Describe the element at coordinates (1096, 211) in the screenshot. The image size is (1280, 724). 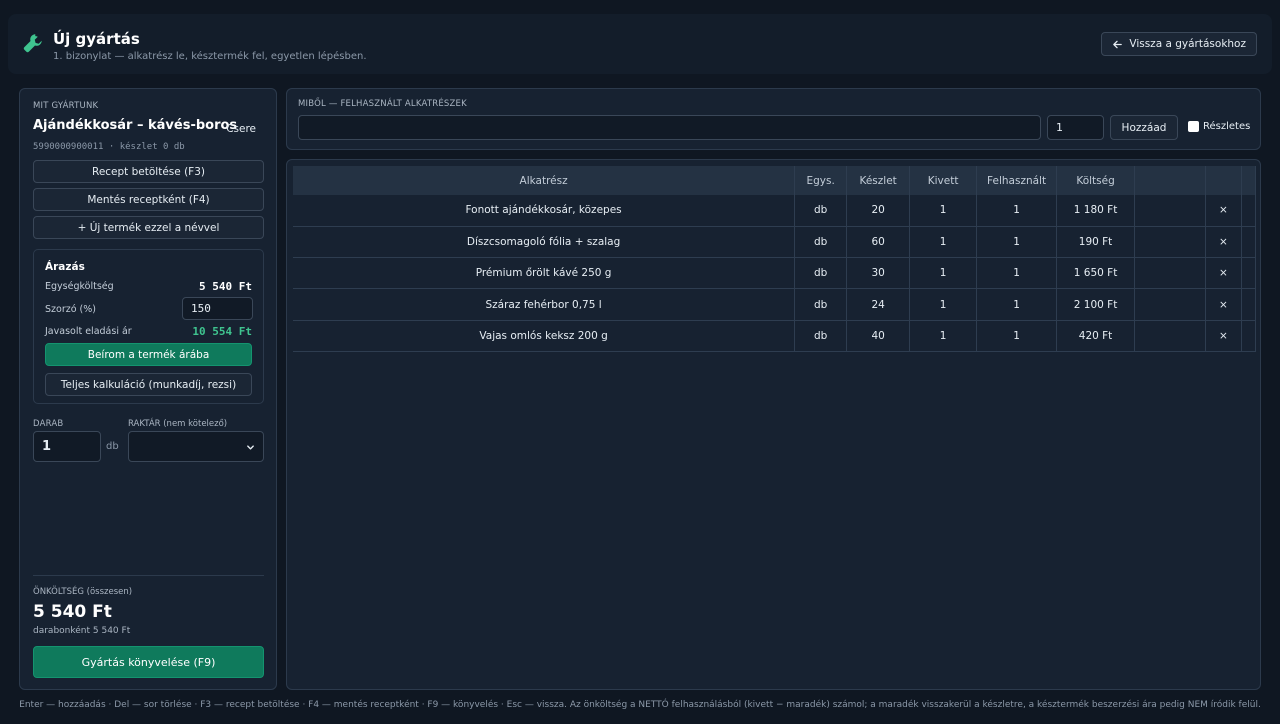
I see `part-cost: 1 180 Ft` at that location.